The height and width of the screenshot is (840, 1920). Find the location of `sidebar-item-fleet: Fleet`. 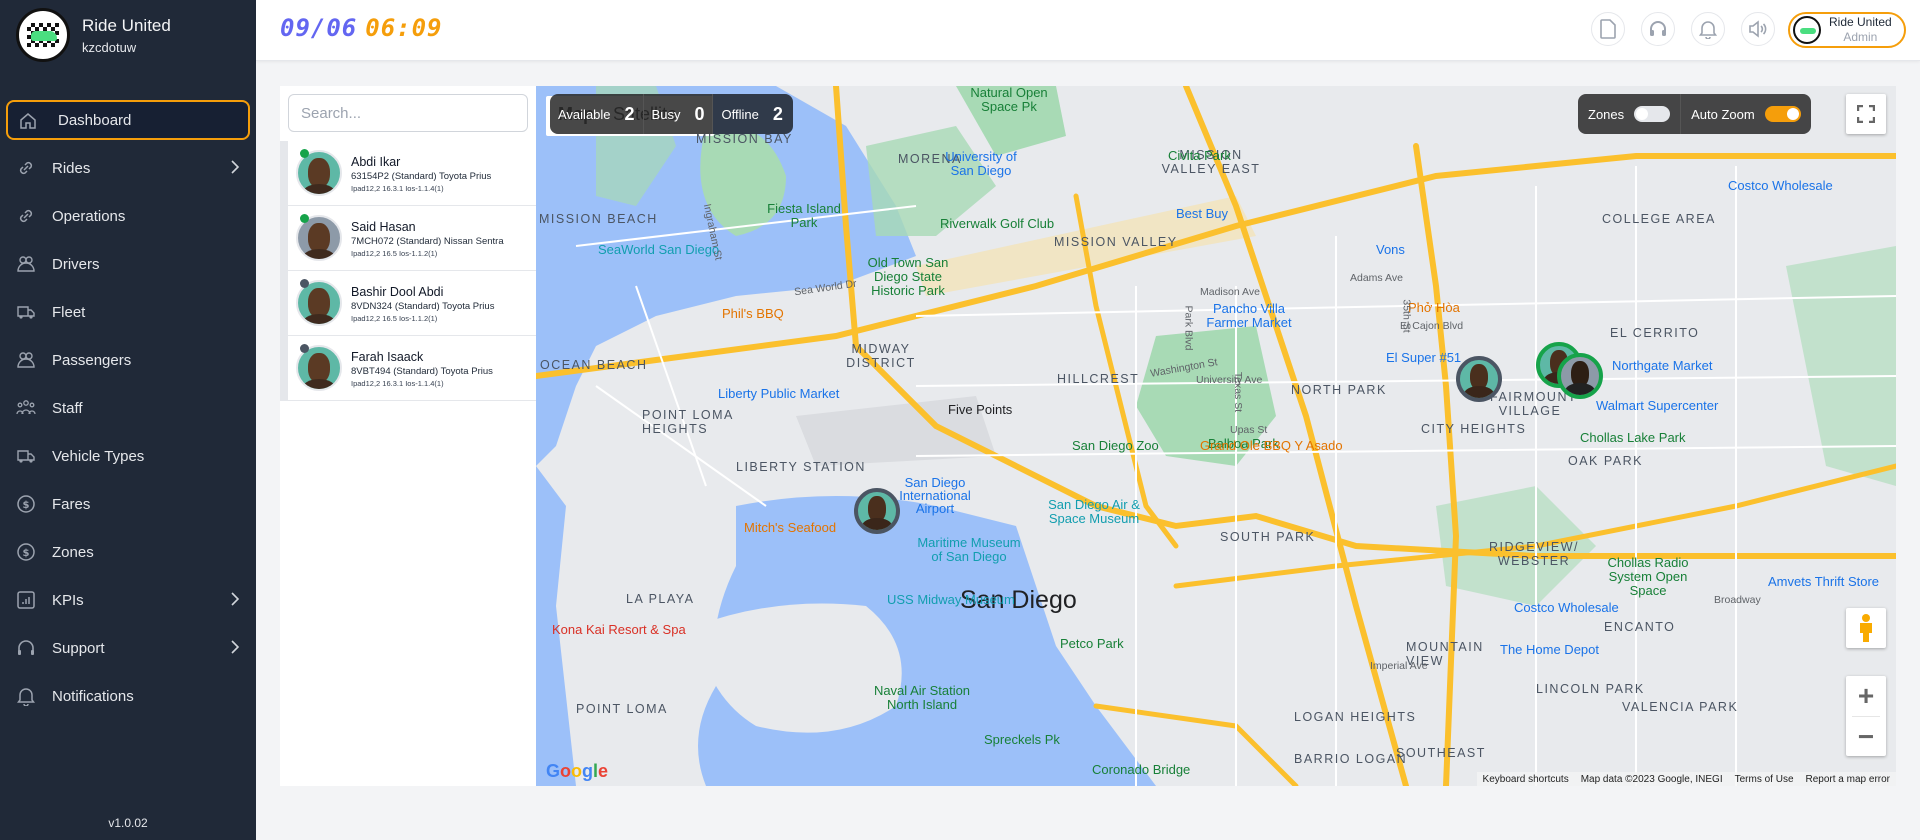

sidebar-item-fleet: Fleet is located at coordinates (128, 312).